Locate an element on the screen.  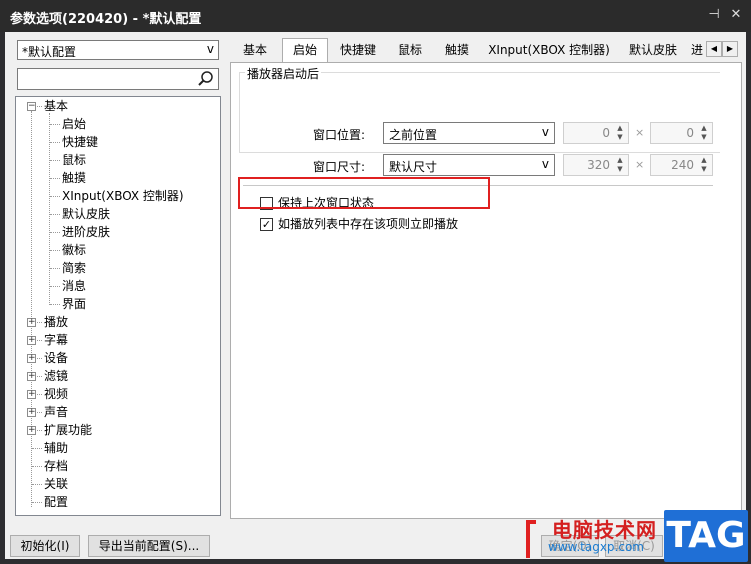
tree-item: 启始 is located at coordinates (74, 124).